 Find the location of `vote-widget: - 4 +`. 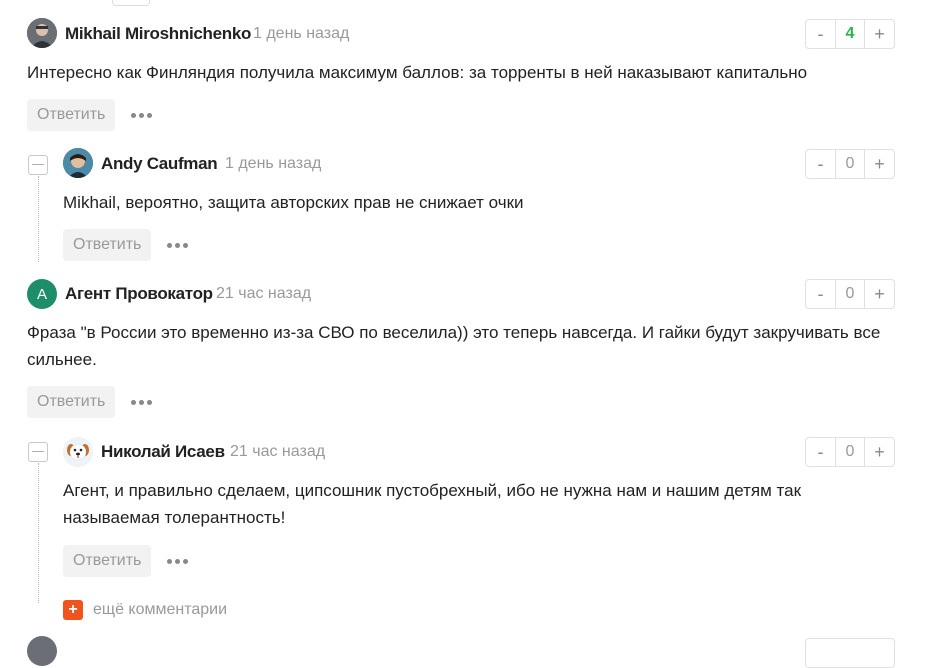

vote-widget: - 4 + is located at coordinates (850, 34).